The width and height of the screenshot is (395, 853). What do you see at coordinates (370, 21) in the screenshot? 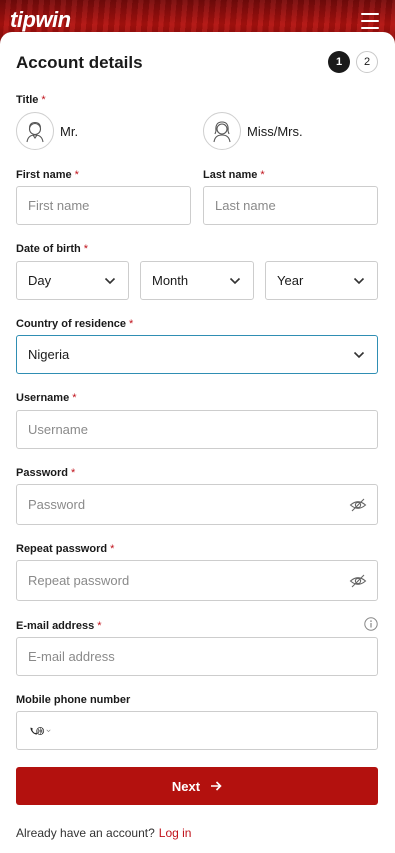
I see `hamburger-icon` at bounding box center [370, 21].